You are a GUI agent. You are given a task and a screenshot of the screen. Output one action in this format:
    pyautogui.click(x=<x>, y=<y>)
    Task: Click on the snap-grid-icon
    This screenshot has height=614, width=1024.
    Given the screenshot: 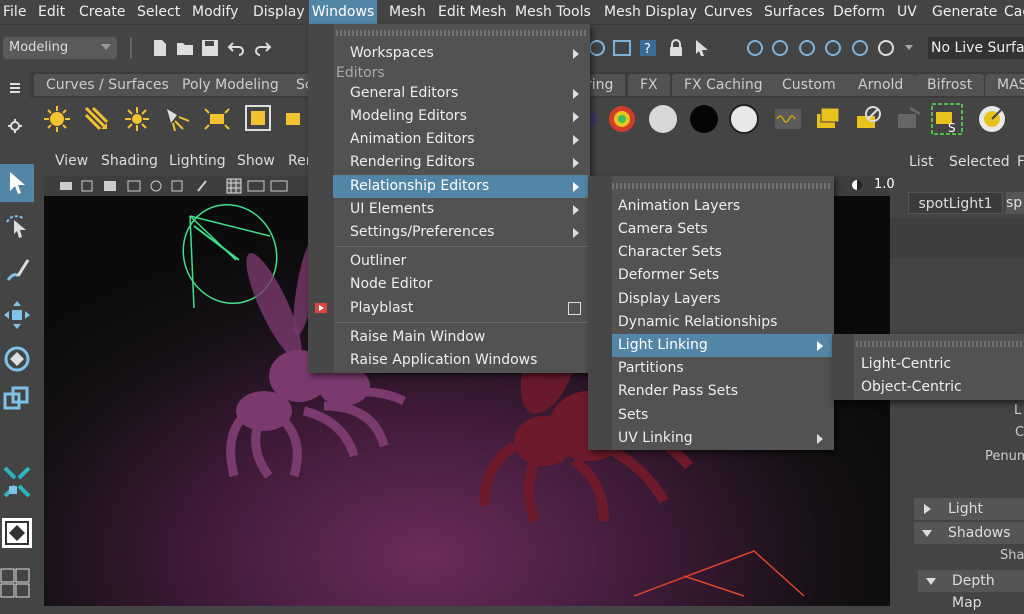 What is the action you would take?
    pyautogui.click(x=597, y=48)
    